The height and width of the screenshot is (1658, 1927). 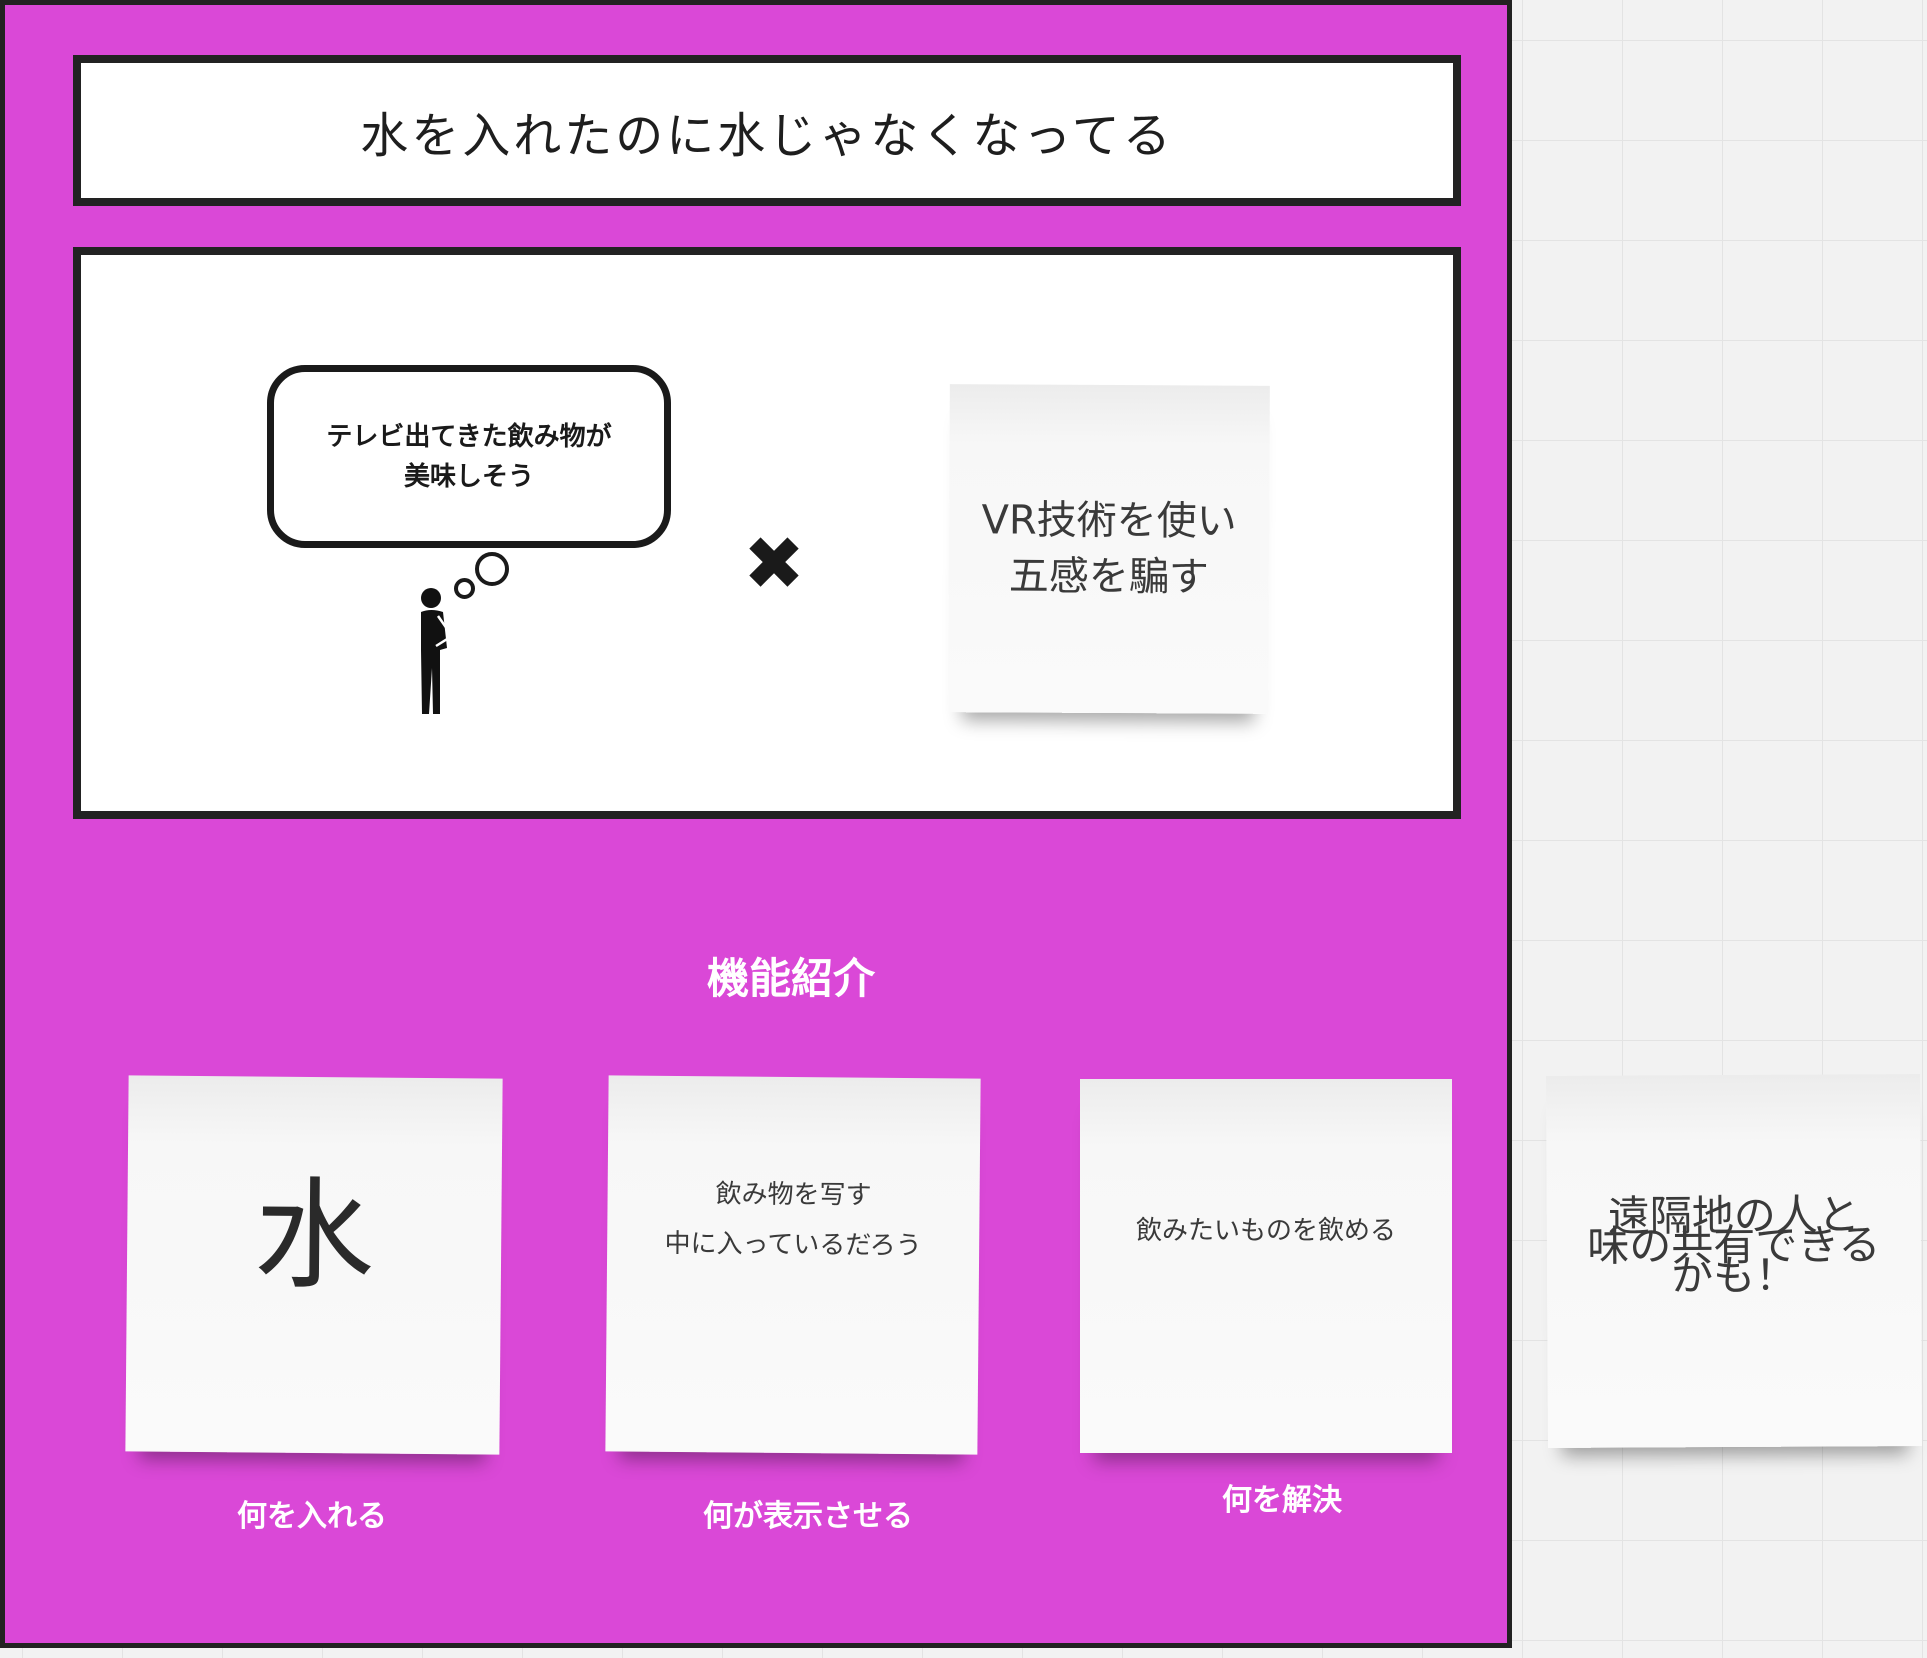 What do you see at coordinates (468, 476) in the screenshot?
I see `thought-line-2: 美味しそう` at bounding box center [468, 476].